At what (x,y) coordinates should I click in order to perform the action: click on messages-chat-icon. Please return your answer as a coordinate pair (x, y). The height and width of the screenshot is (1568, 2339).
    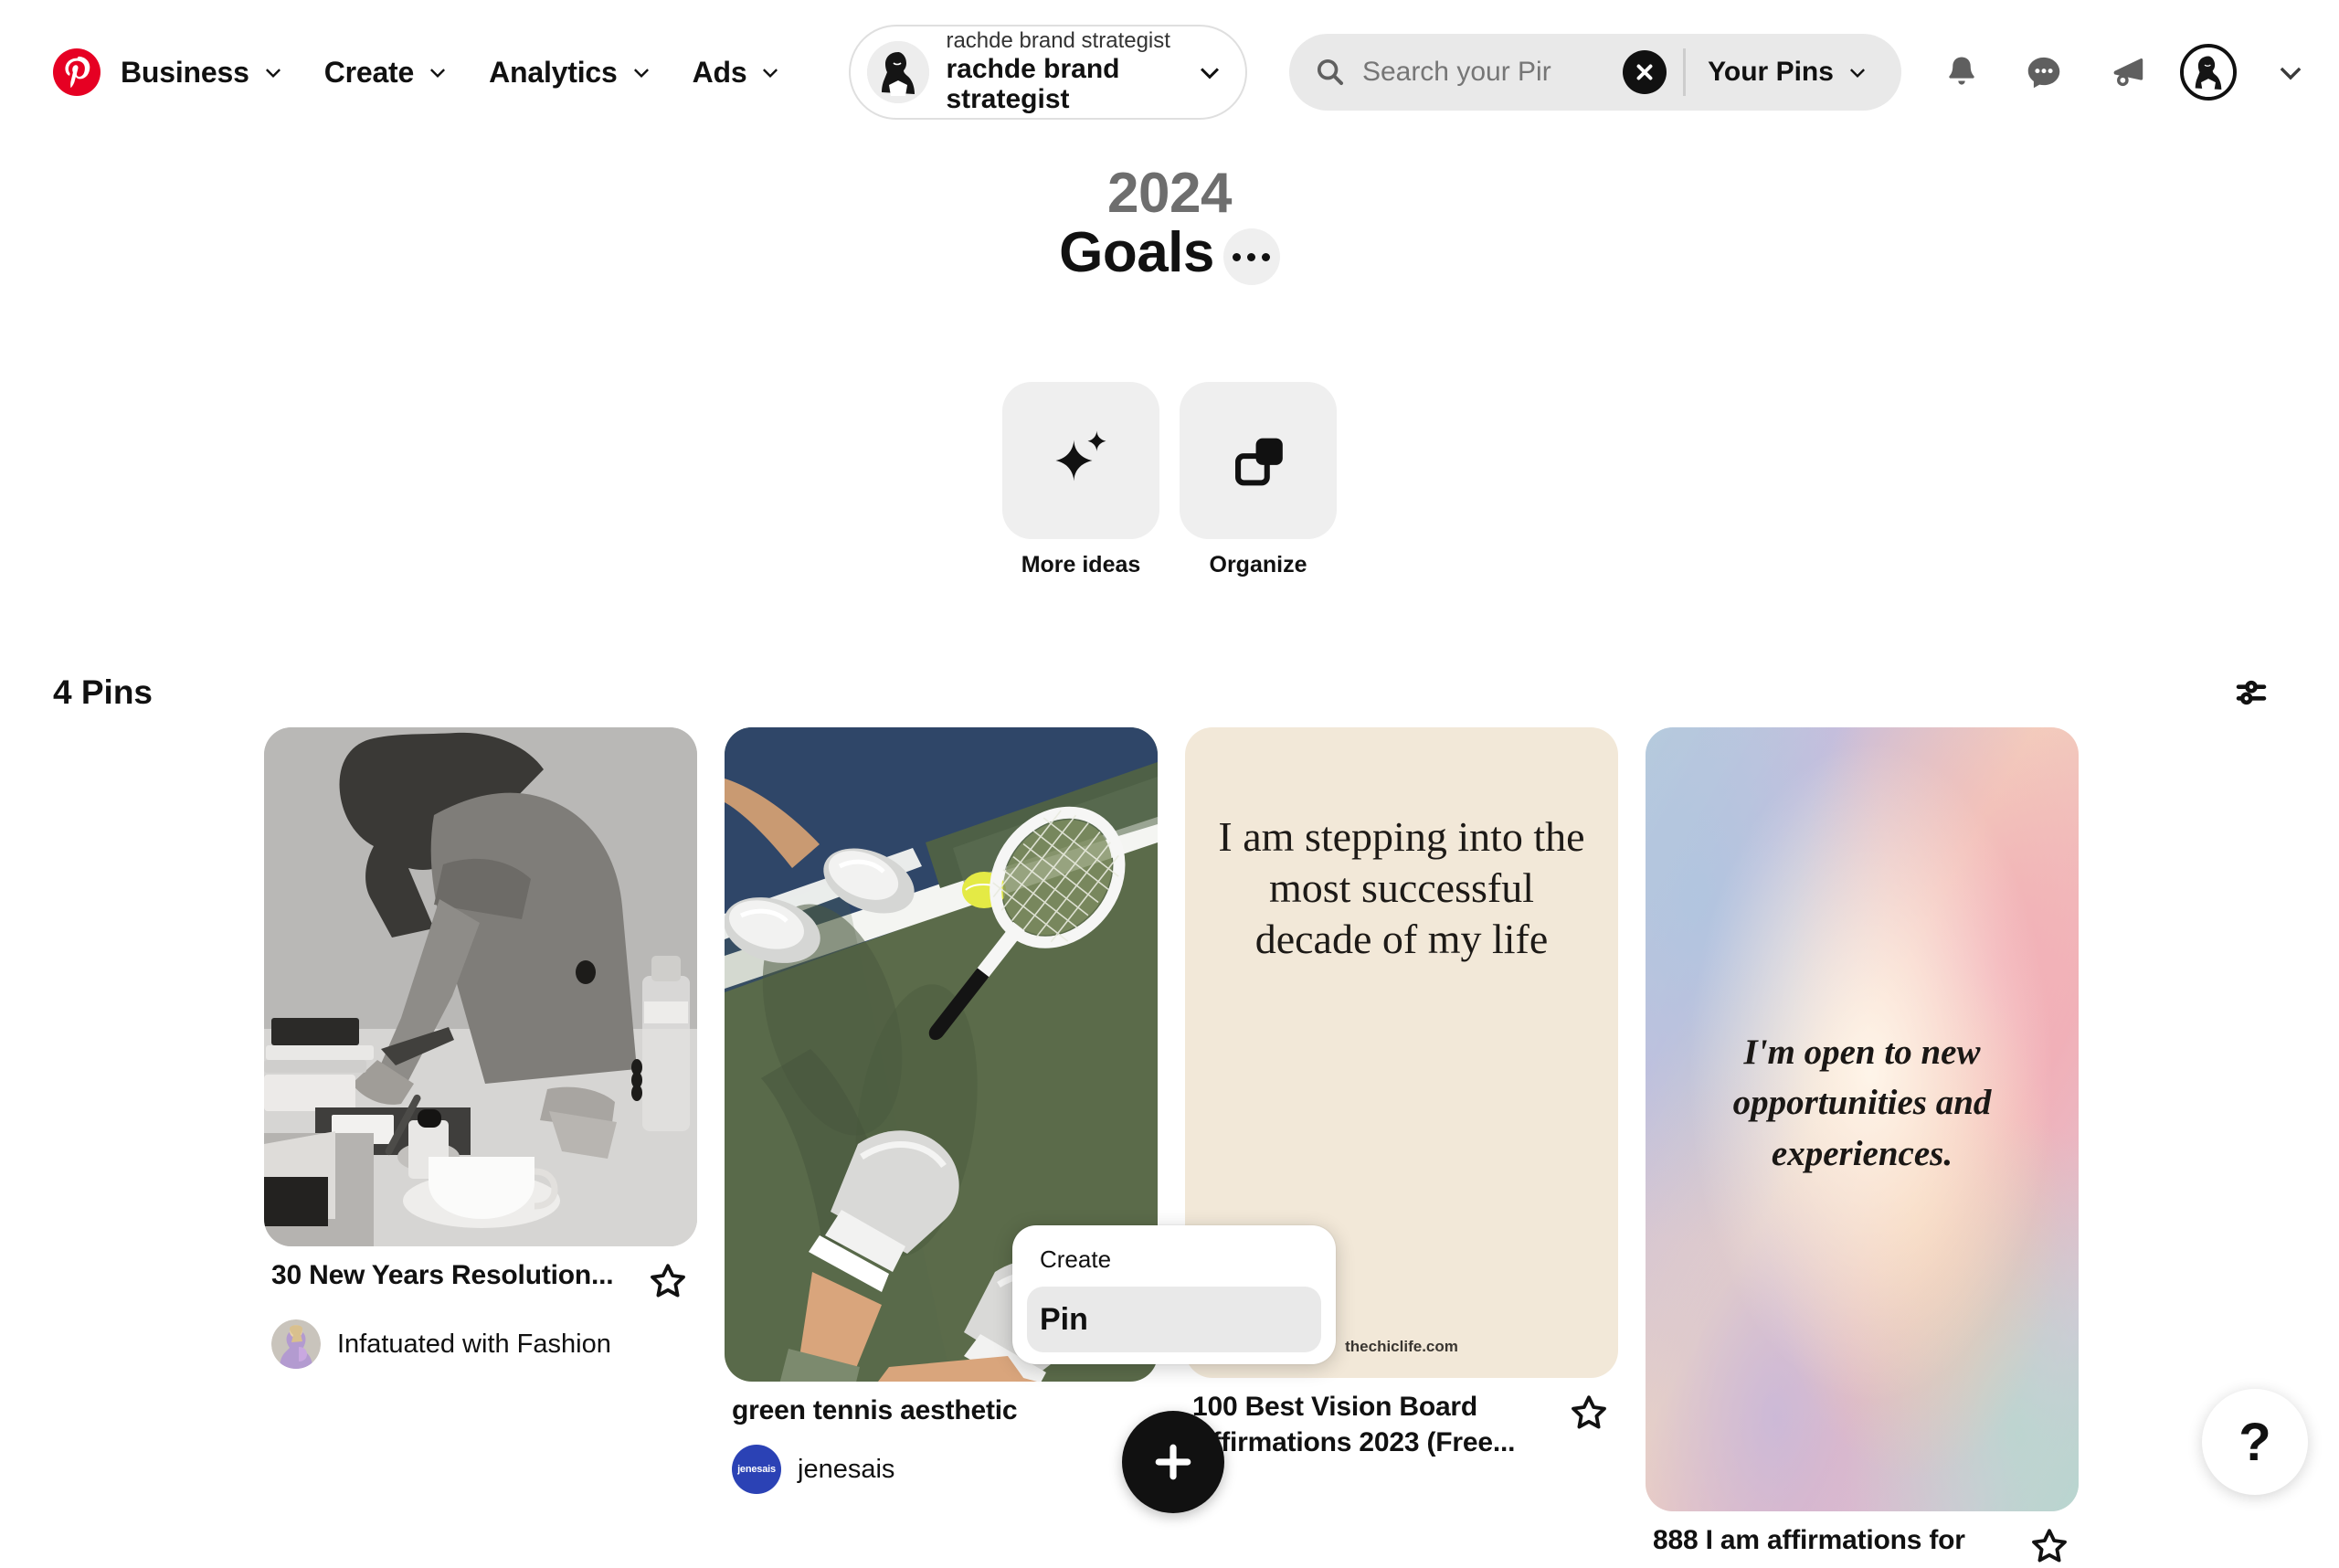
    Looking at the image, I should click on (2044, 73).